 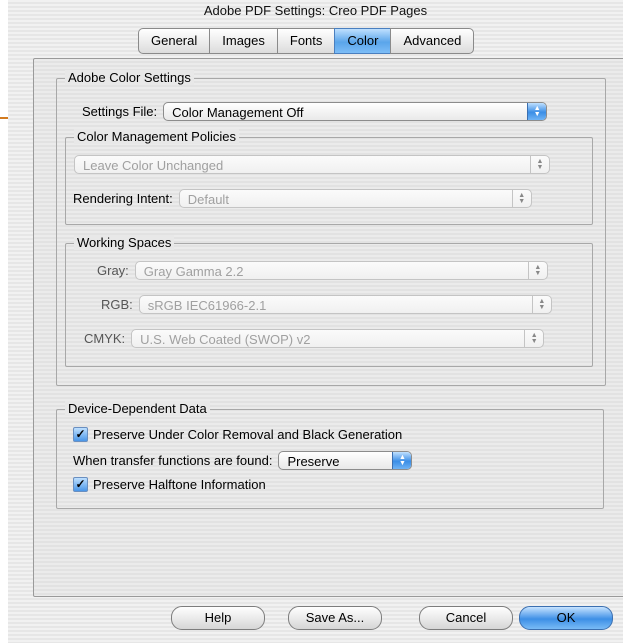 I want to click on rendering-intent-row: Rendering Intent: Default ▲ ▼, so click(x=302, y=198).